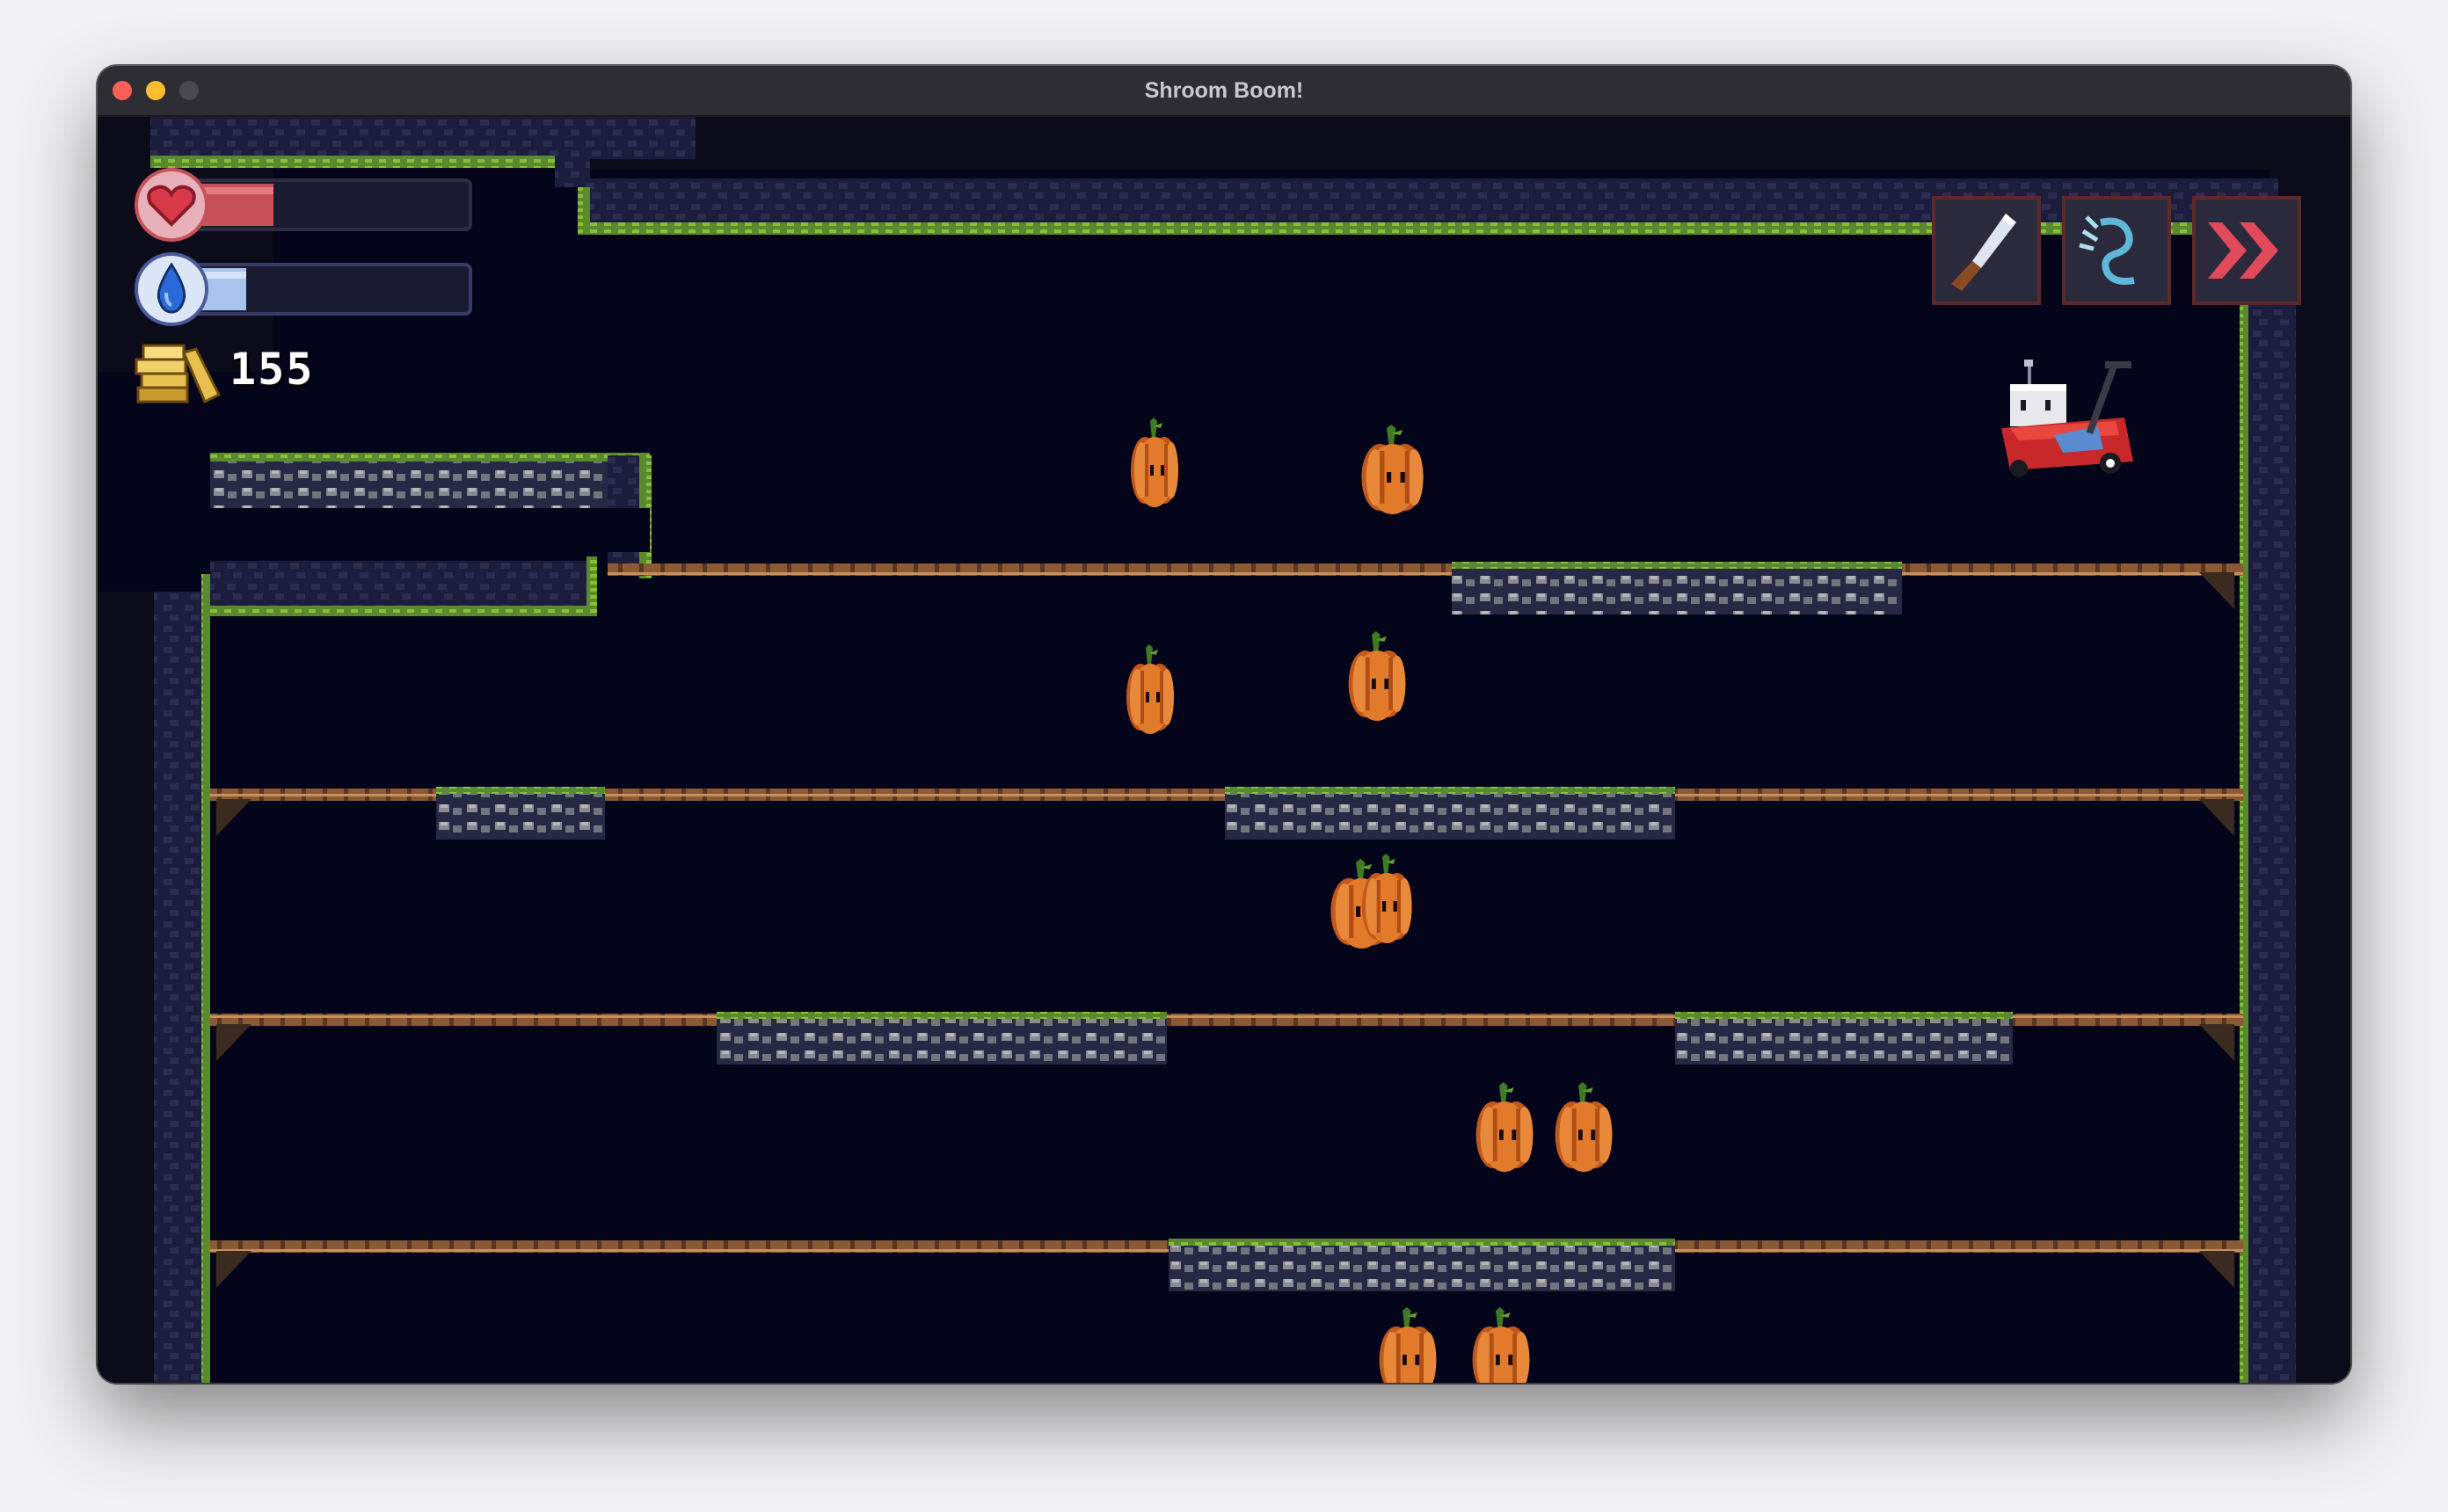  I want to click on heart-icon, so click(171, 205).